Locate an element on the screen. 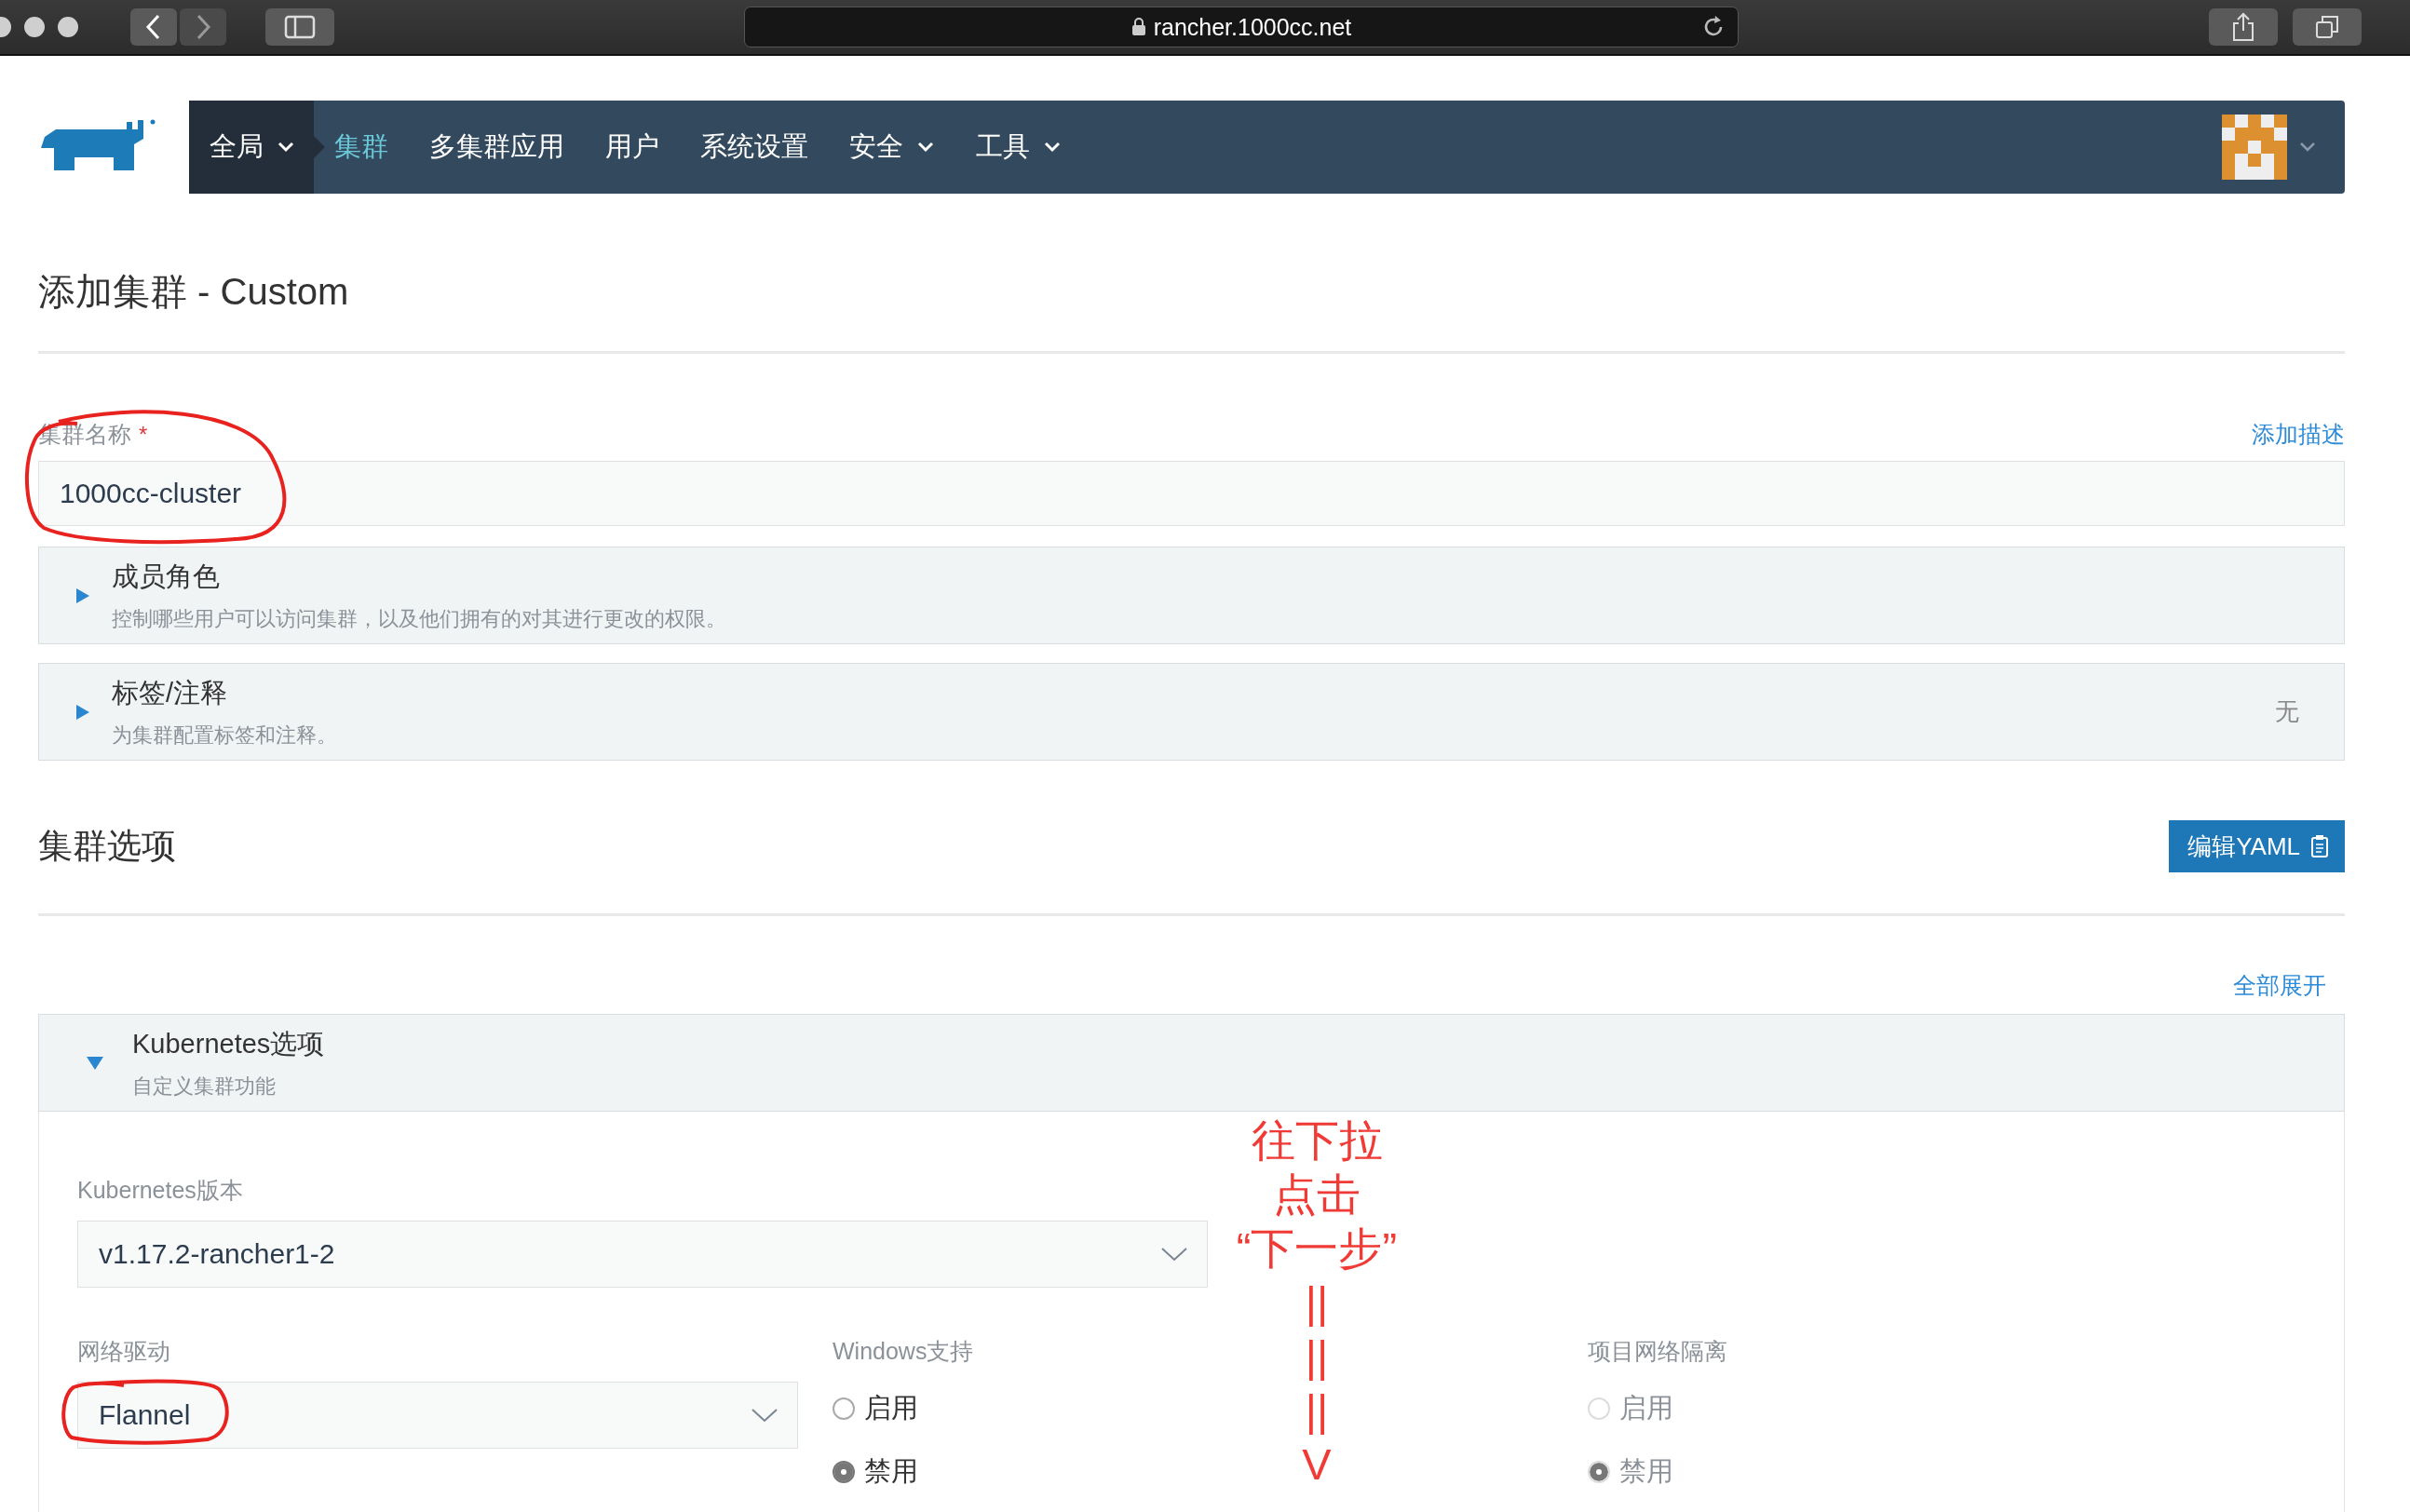 This screenshot has height=1512, width=2410. edit-yaml-button: 编辑YAML is located at coordinates (2257, 846).